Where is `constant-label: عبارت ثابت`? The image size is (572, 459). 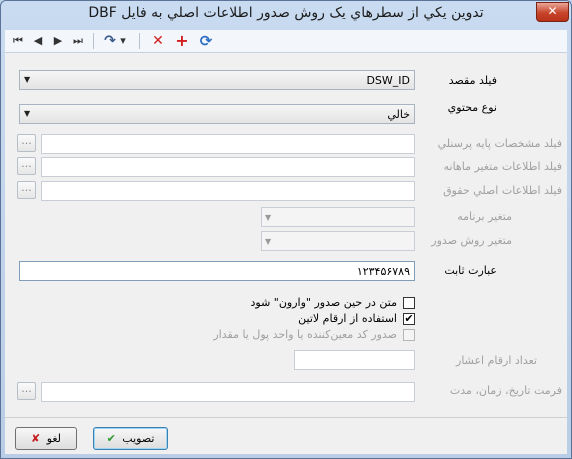
constant-label: عبارت ثابت is located at coordinates (470, 270).